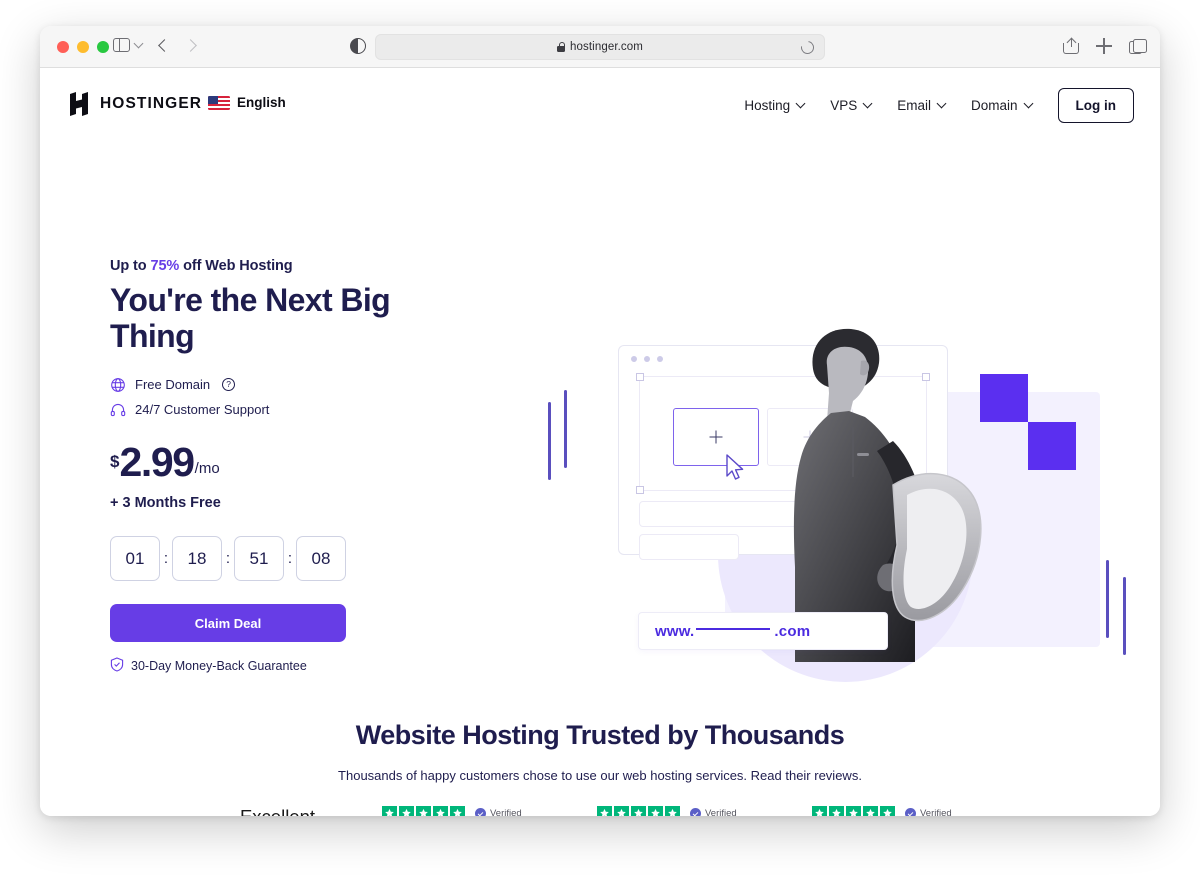  I want to click on review-card: Verified Account Recovery, so click(472, 811).